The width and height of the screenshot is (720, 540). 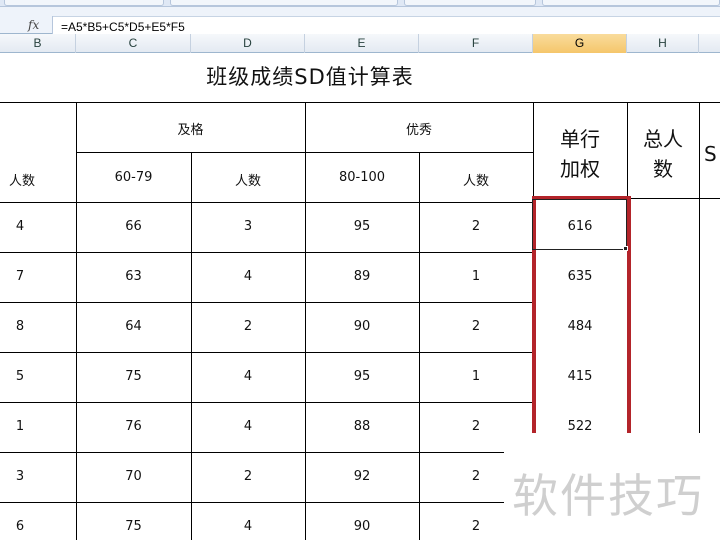 What do you see at coordinates (133, 327) in the screenshot?
I see `cell-c: 64` at bounding box center [133, 327].